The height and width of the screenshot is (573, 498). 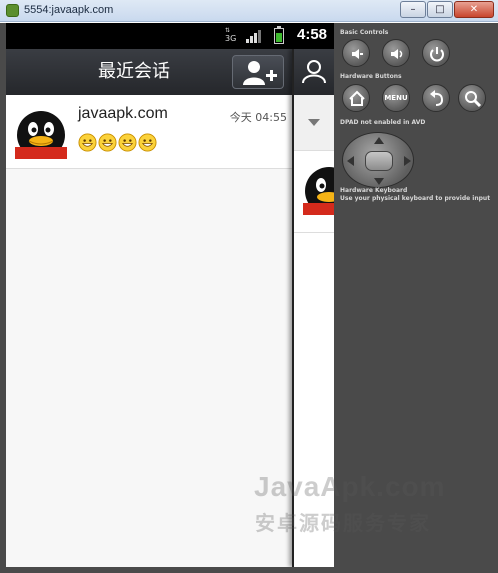 I want to click on menu-button-label: MENU, so click(x=396, y=98).